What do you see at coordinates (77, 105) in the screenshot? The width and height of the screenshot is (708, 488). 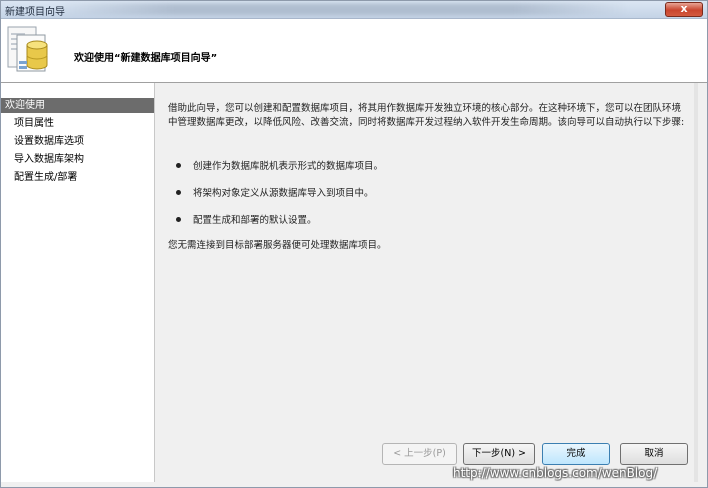 I see `nav-item-welcome: 欢迎使用` at bounding box center [77, 105].